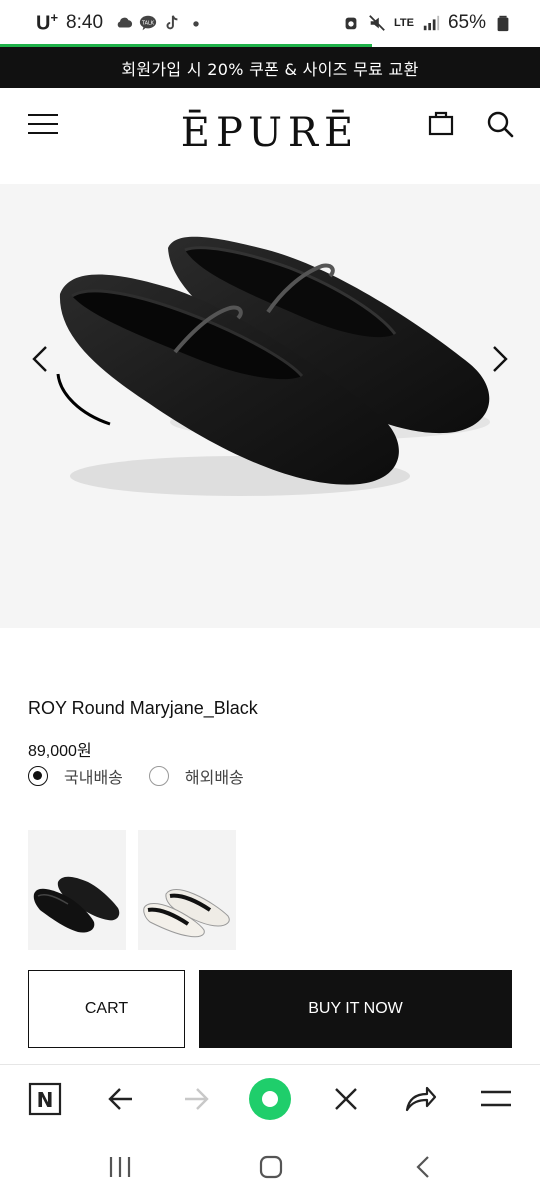  What do you see at coordinates (38, 776) in the screenshot?
I see `radio-domestic` at bounding box center [38, 776].